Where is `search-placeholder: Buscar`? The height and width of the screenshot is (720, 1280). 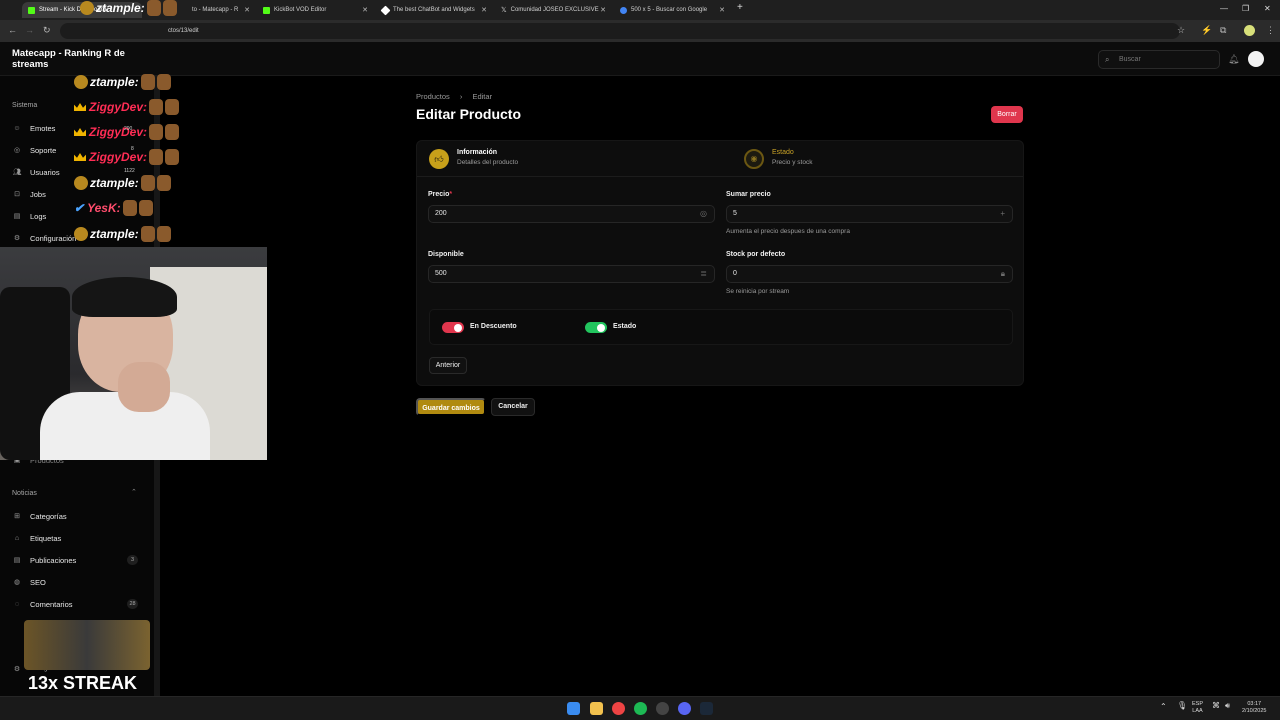
search-placeholder: Buscar is located at coordinates (1130, 59).